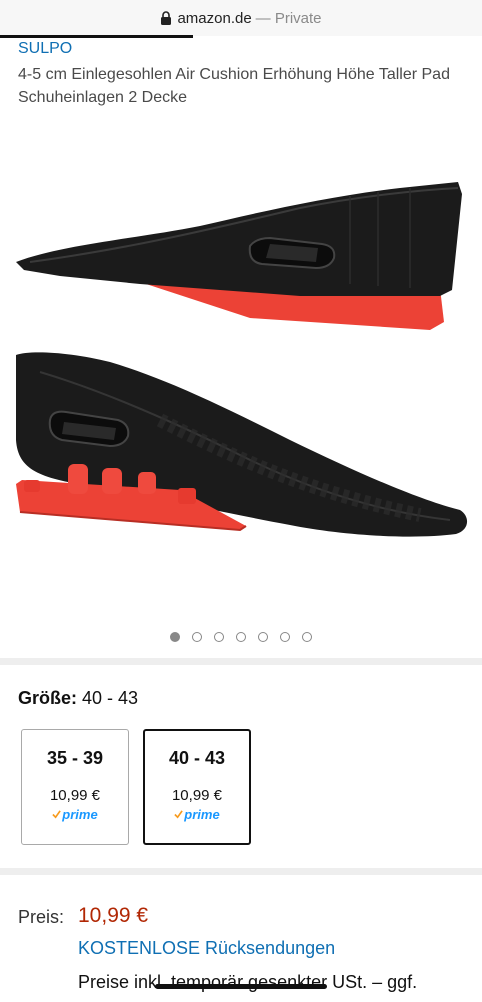  What do you see at coordinates (45, 49) in the screenshot?
I see `brand-link: SULPO` at bounding box center [45, 49].